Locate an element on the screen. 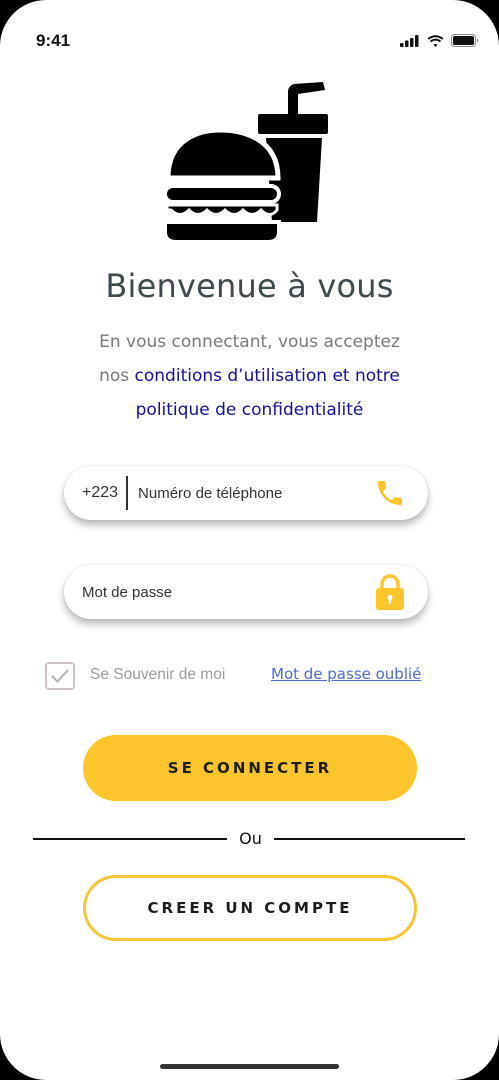  battery-icon is located at coordinates (465, 40).